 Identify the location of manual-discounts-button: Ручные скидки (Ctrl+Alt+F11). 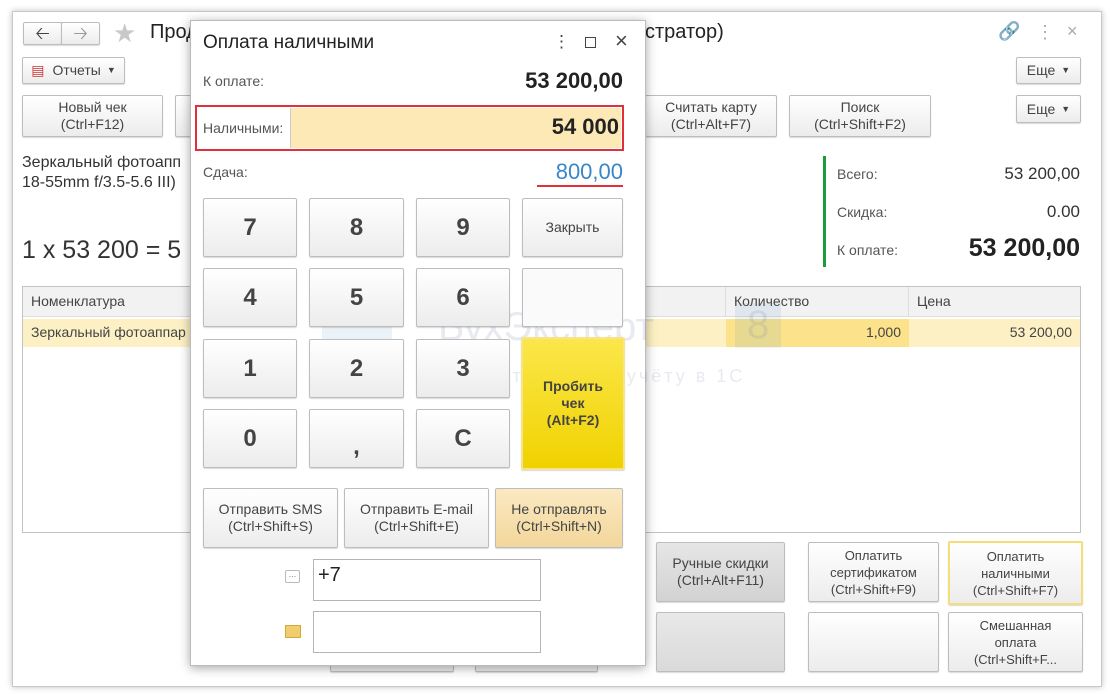
(720, 572).